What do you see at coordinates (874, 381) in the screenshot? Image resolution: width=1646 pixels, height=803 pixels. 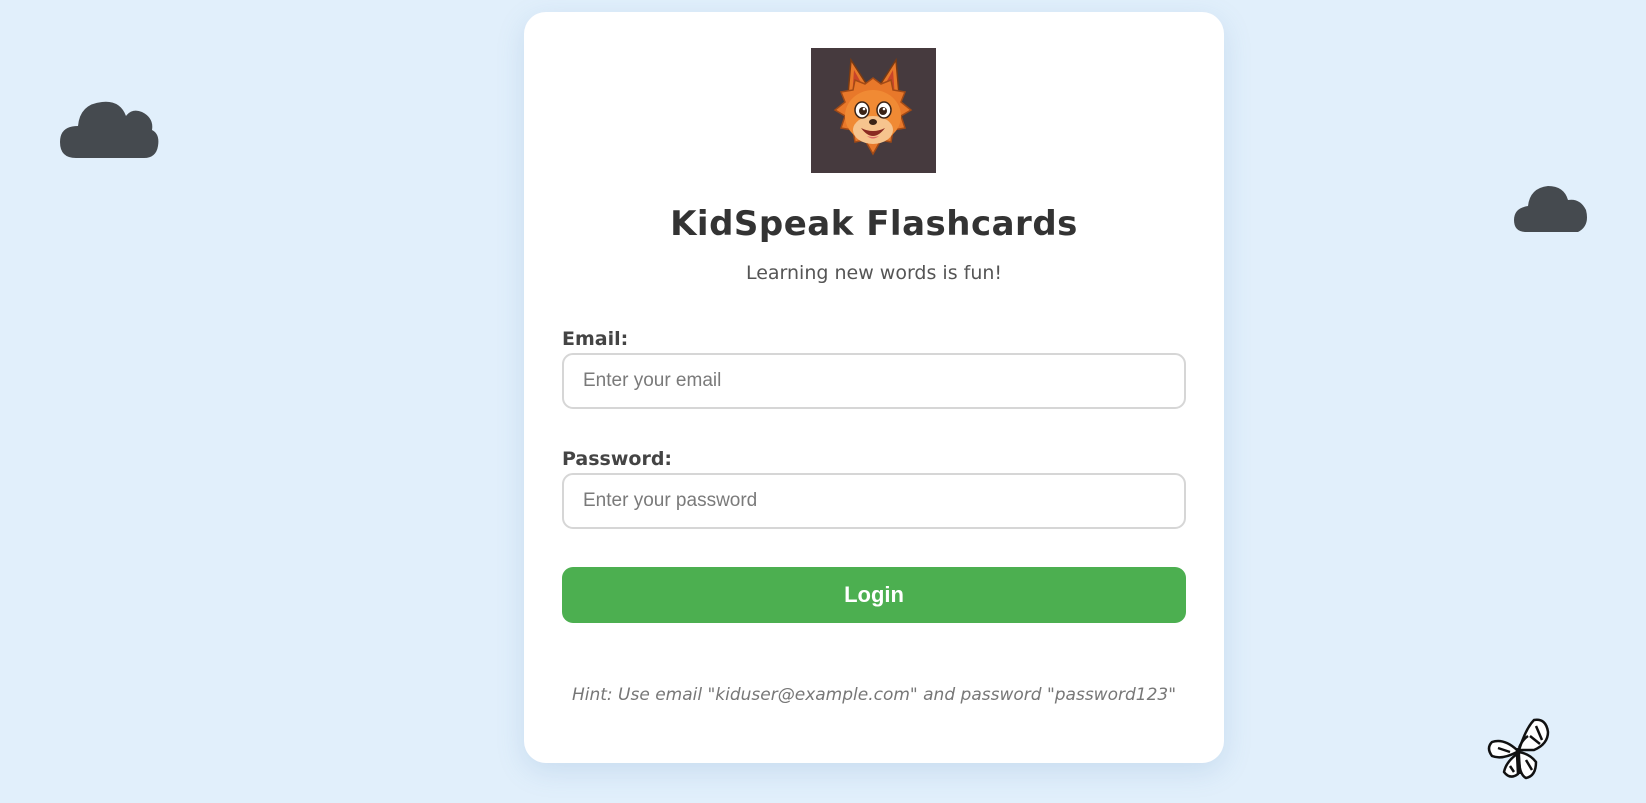 I see `email-field` at bounding box center [874, 381].